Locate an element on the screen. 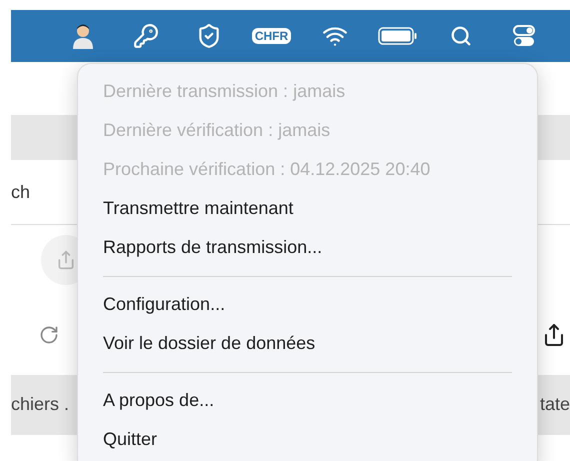 The image size is (570, 461). search-icon is located at coordinates (461, 36).